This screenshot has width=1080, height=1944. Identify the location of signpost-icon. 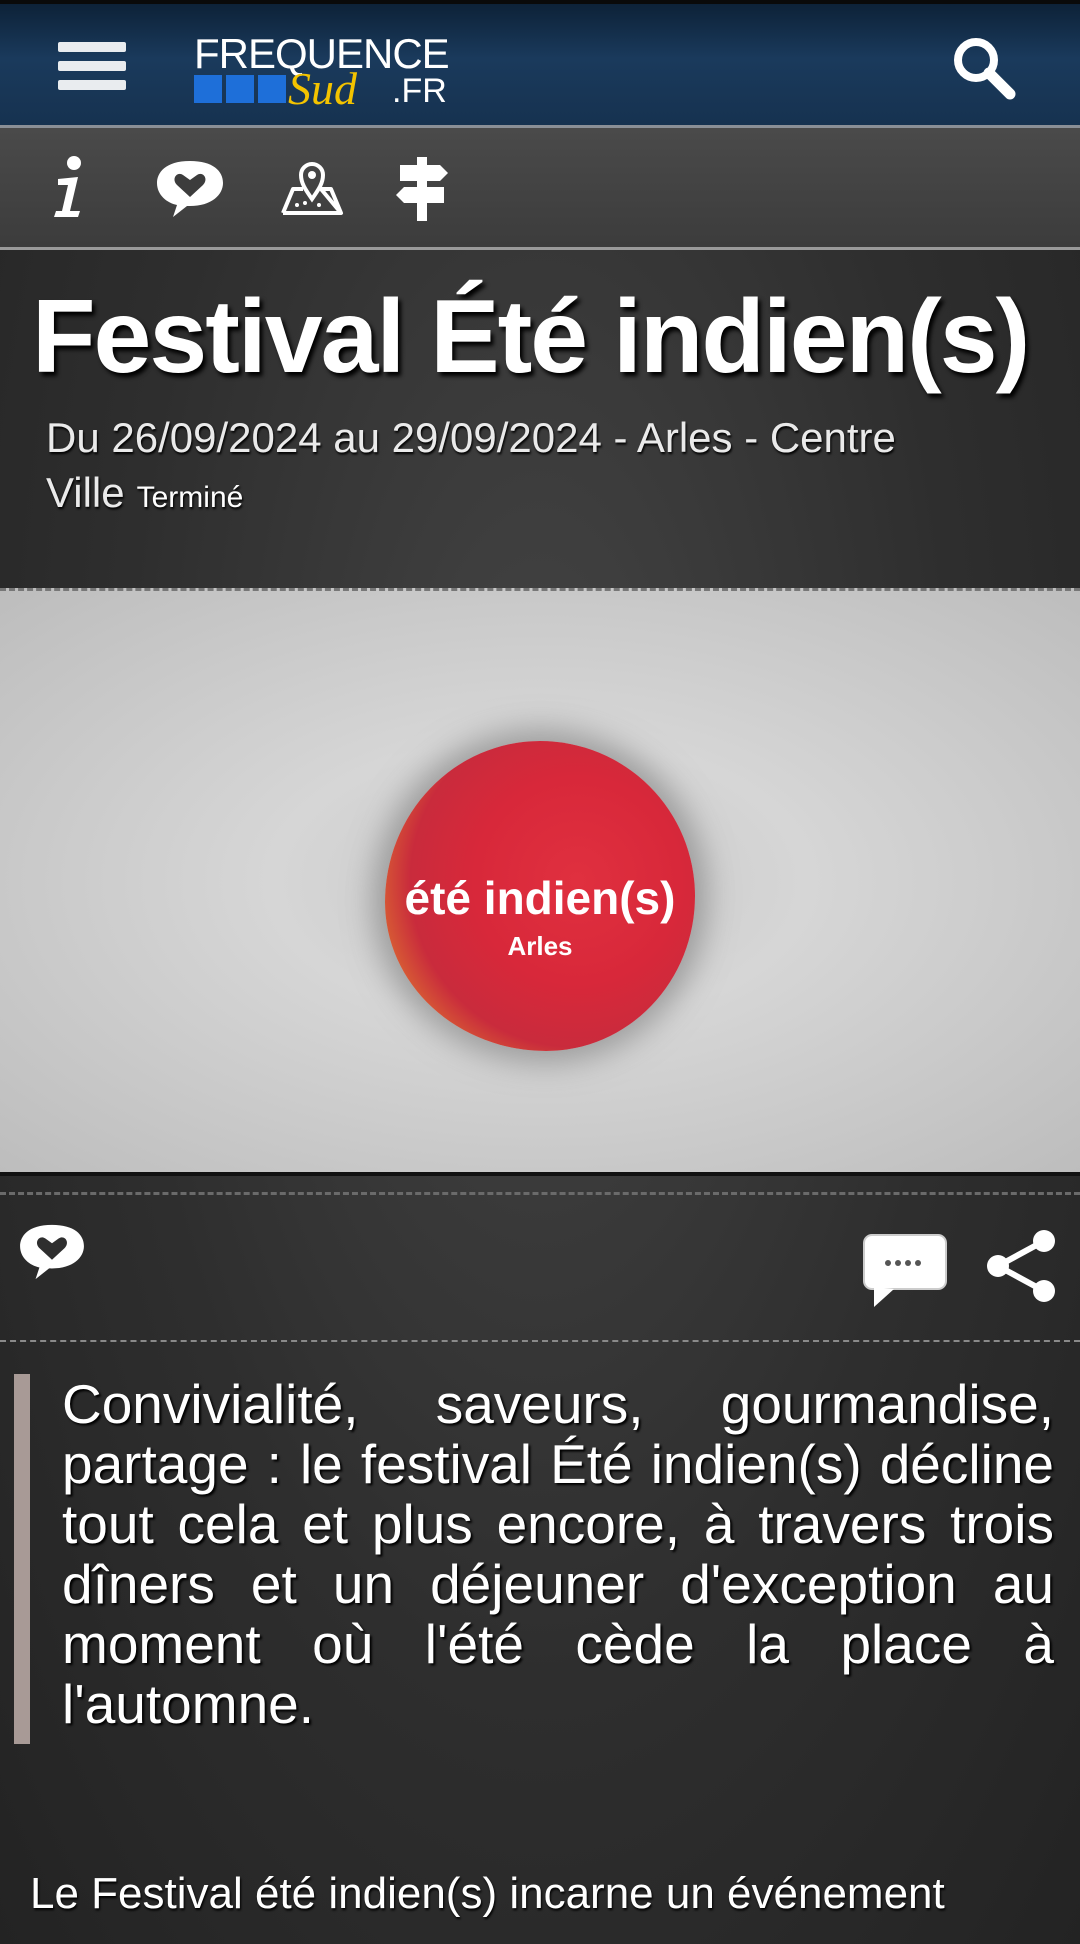
(422, 188).